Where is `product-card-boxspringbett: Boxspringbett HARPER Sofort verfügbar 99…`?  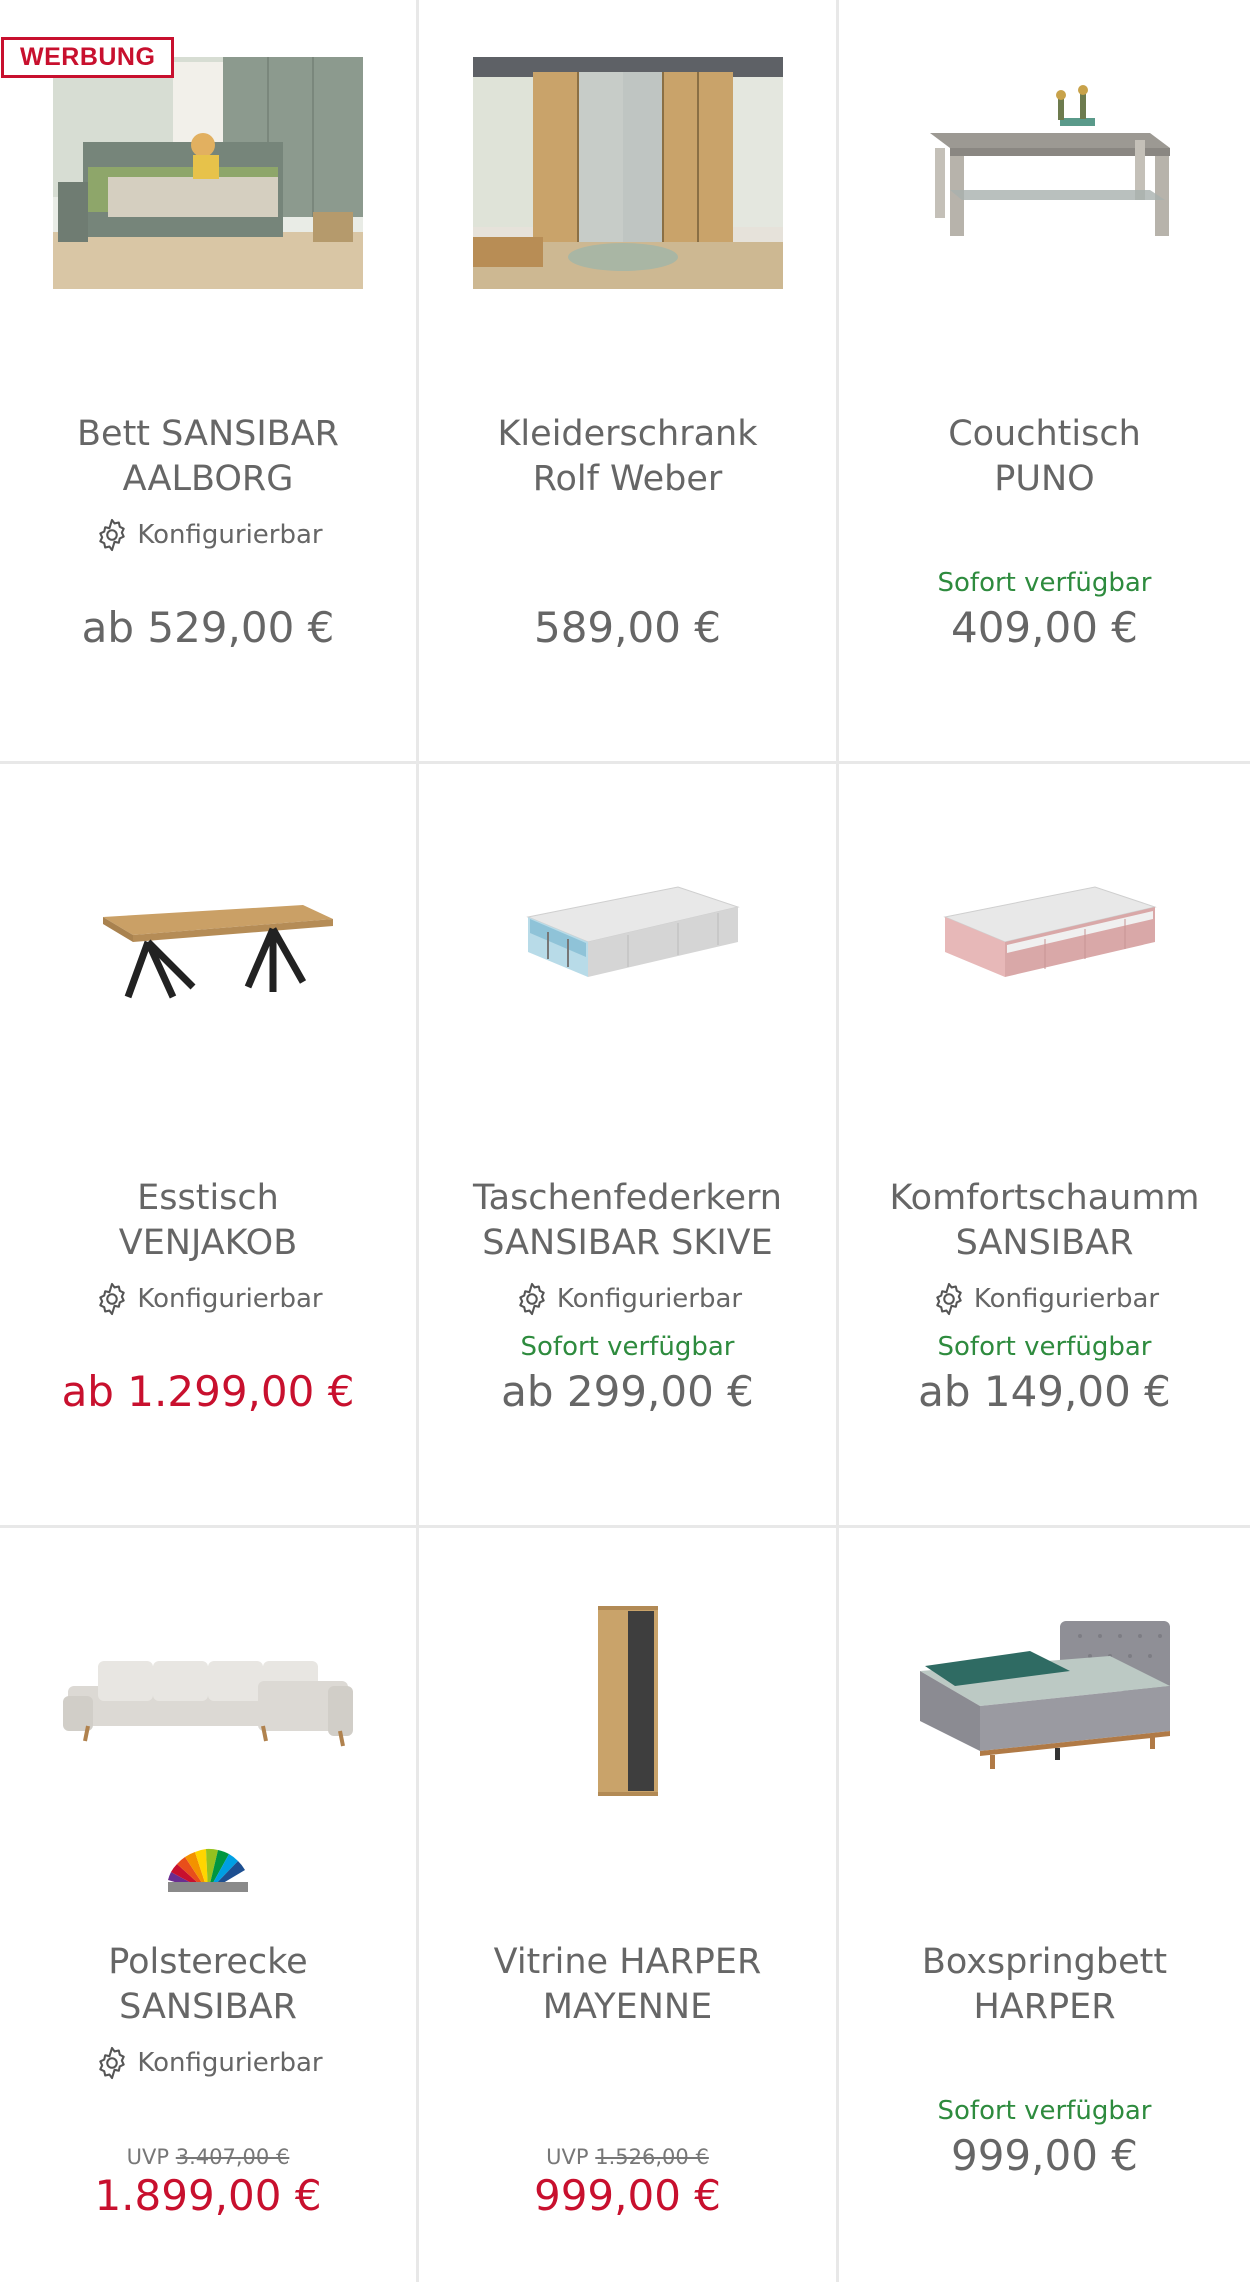 product-card-boxspringbett: Boxspringbett HARPER Sofort verfügbar 99… is located at coordinates (1044, 1905).